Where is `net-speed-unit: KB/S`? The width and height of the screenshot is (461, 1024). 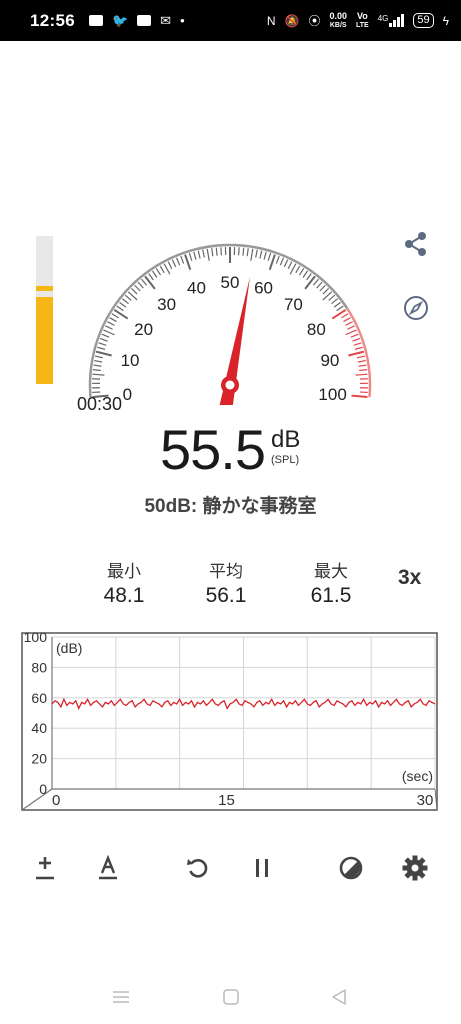 net-speed-unit: KB/S is located at coordinates (338, 25).